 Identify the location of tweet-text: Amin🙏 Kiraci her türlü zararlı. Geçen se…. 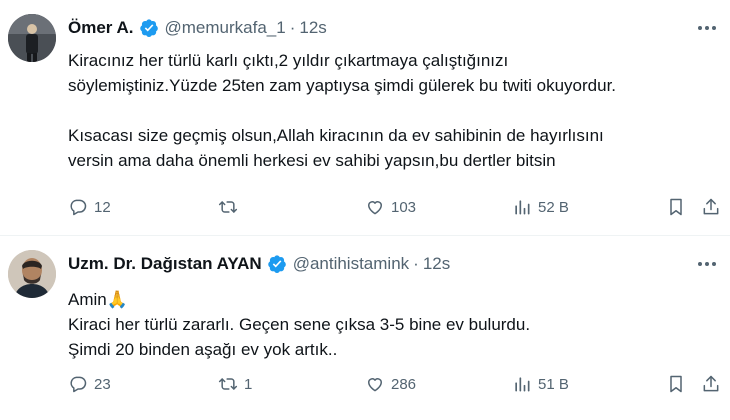
(299, 324).